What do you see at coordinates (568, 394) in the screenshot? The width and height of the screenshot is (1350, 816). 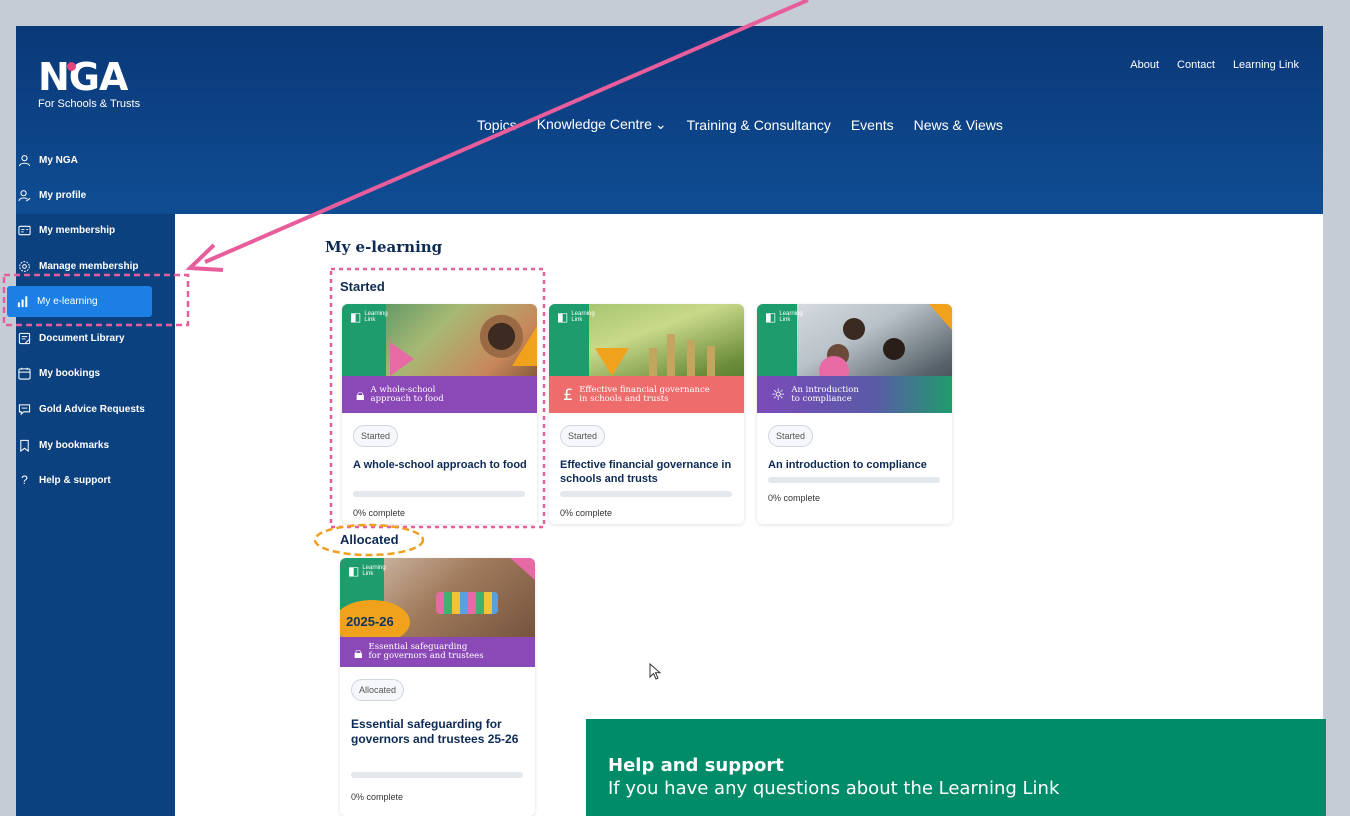 I see `pound-people-icon: £` at bounding box center [568, 394].